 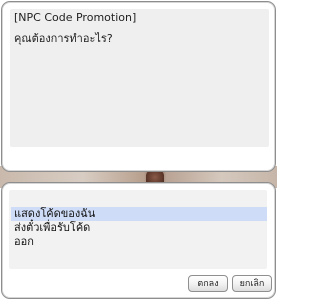 I want to click on menu-list: แสดงโค้ดของฉัน ส่งตั๋วเพื่อรับโค้ด ออก, so click(x=139, y=228).